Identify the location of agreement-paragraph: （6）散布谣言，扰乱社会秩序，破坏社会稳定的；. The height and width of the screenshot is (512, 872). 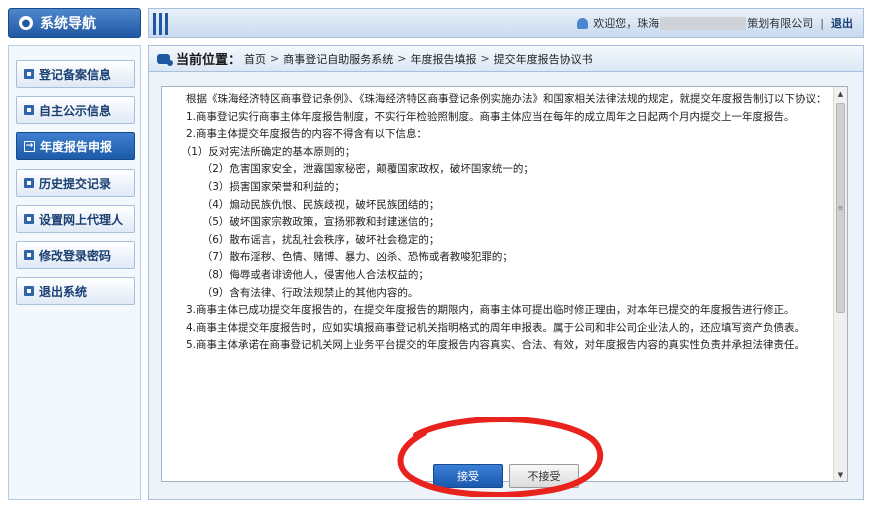
(302, 239).